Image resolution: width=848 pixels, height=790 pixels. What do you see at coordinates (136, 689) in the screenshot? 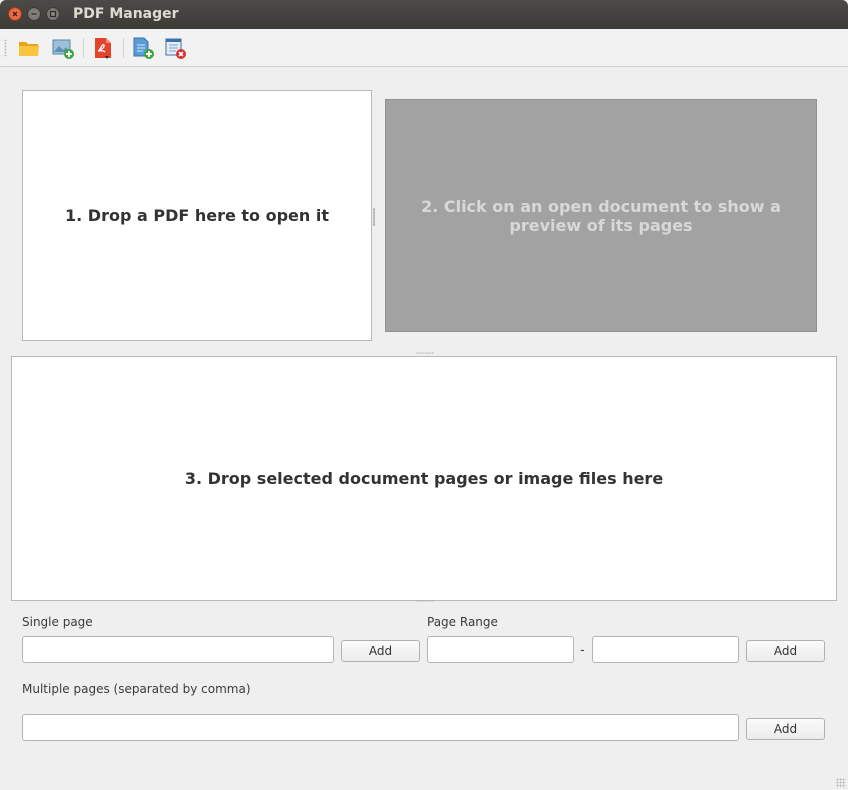
I see `multiple-pages-label: Multiple pages (separated by comma)` at bounding box center [136, 689].